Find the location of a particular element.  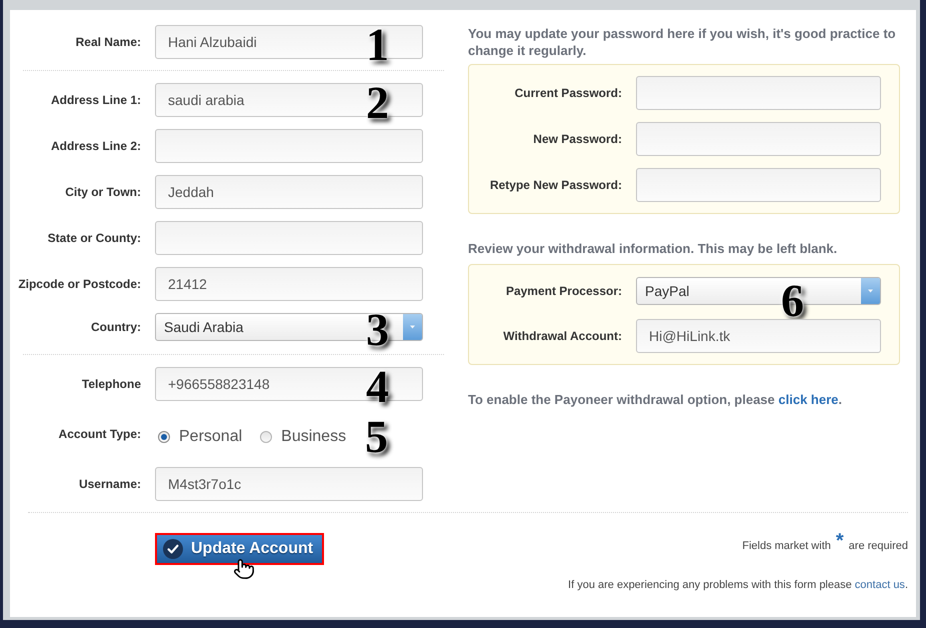

field-label: Address Line 1: is located at coordinates (95, 100).